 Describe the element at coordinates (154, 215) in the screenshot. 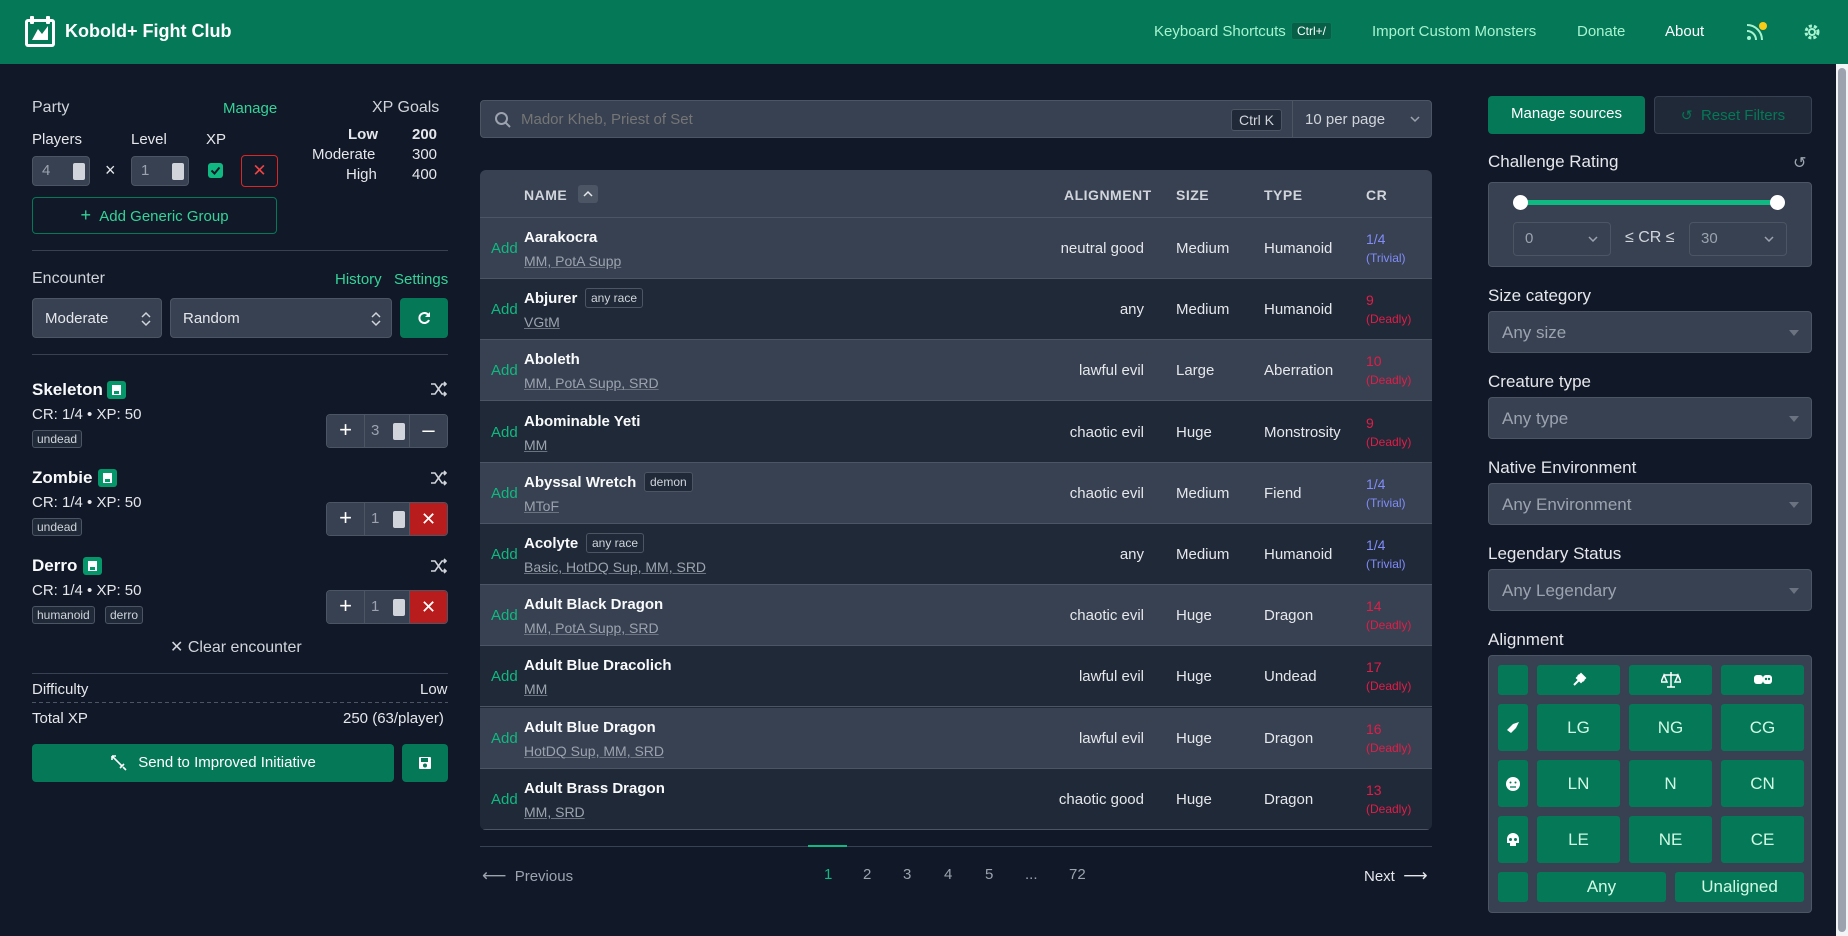

I see `add-generic-group-button: + Add Generic Group` at that location.